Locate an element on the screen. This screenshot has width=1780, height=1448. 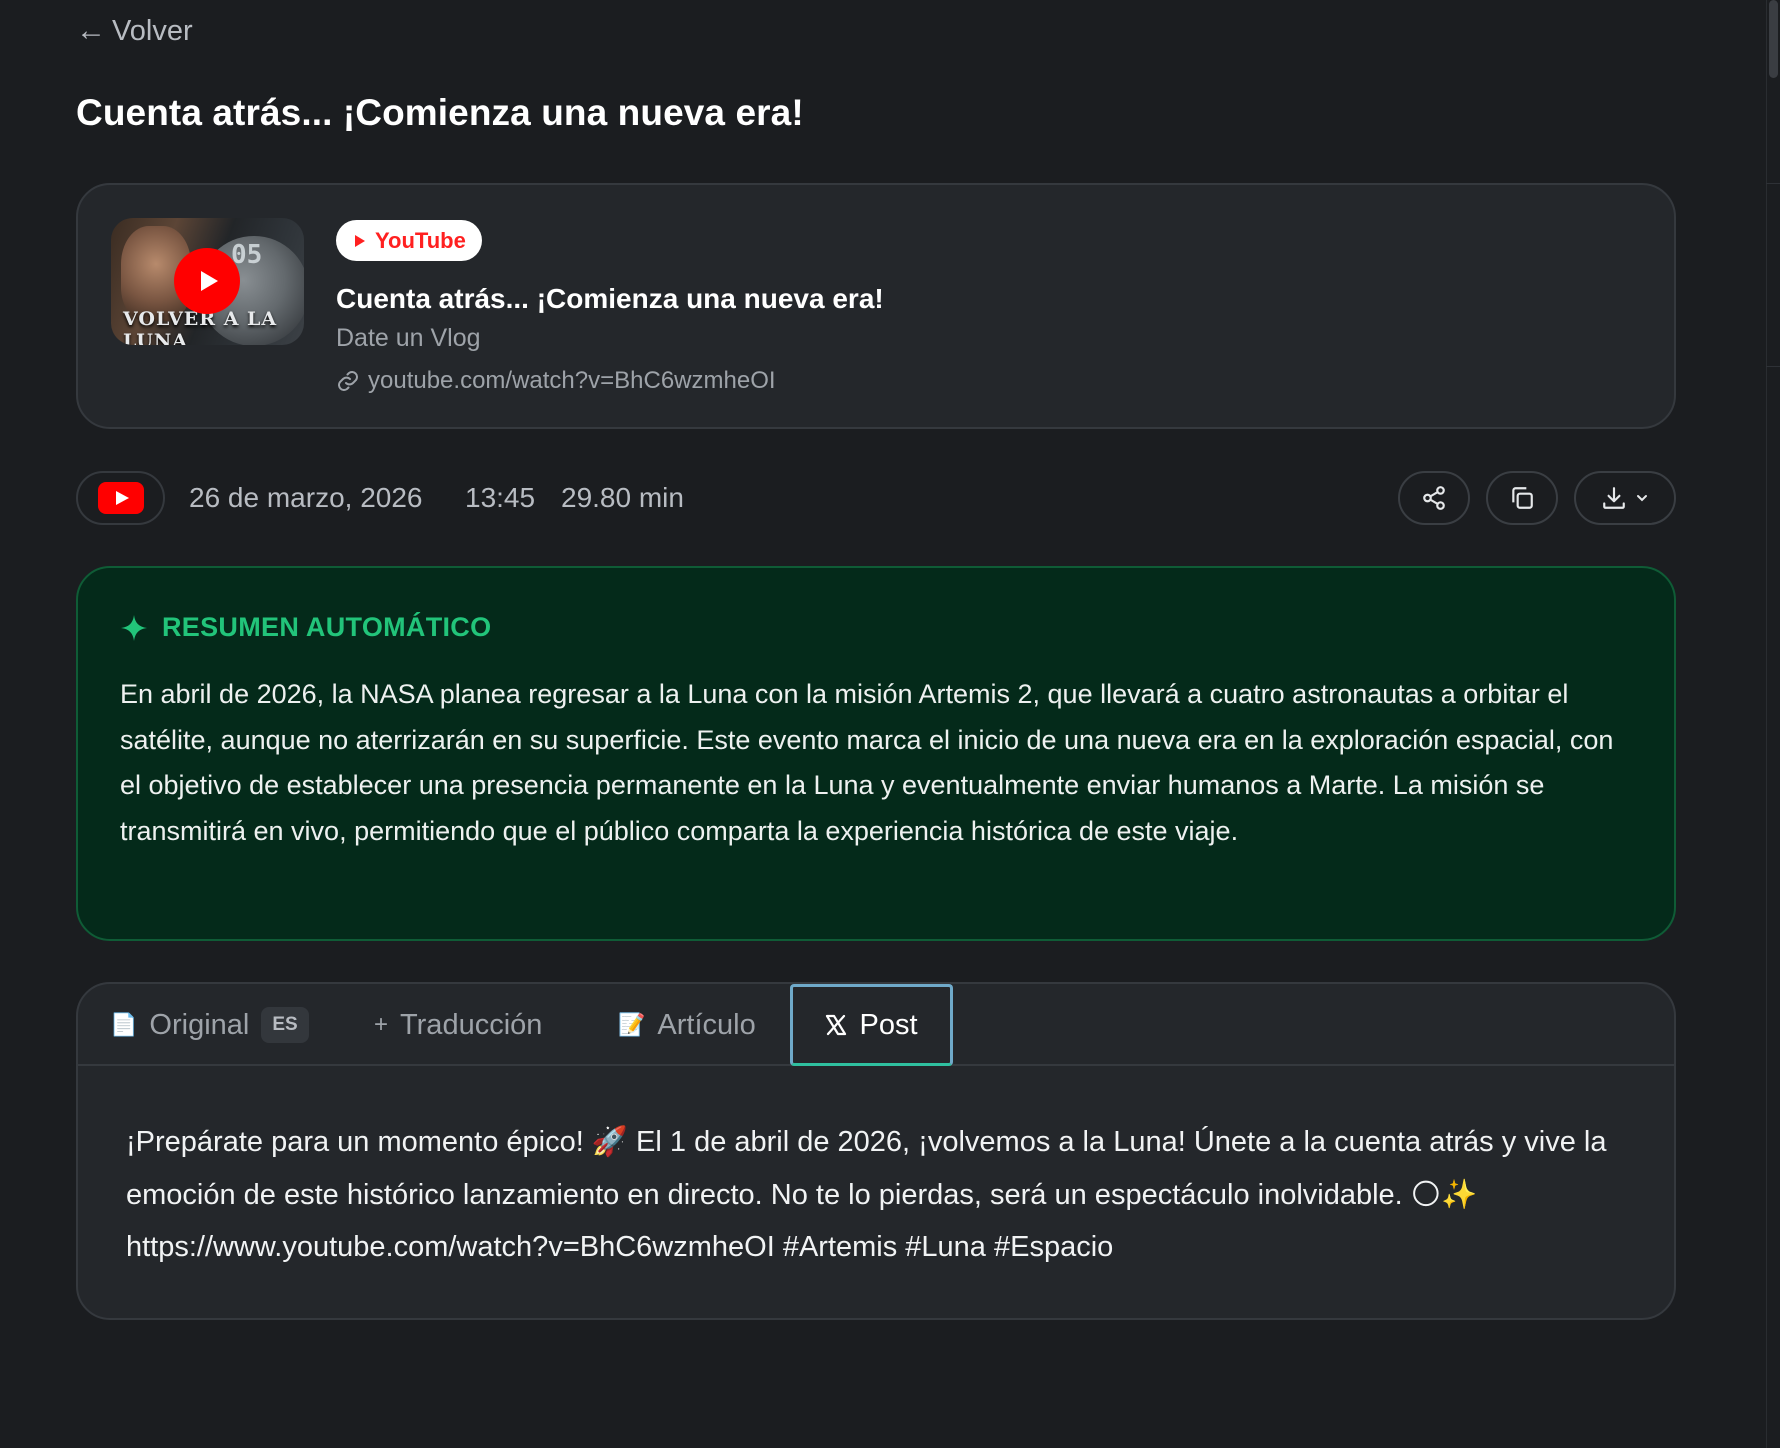
thumbnail-caption: VOLVER A LA LUNA is located at coordinates (200, 326).